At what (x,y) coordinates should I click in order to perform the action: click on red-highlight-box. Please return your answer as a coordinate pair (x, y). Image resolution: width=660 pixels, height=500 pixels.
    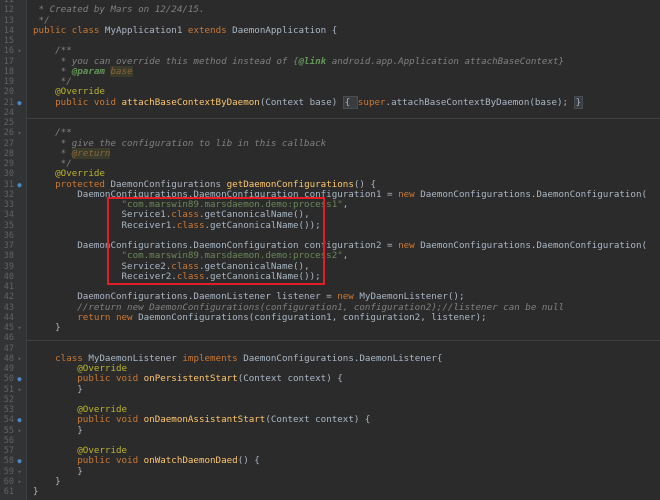
    Looking at the image, I should click on (216, 241).